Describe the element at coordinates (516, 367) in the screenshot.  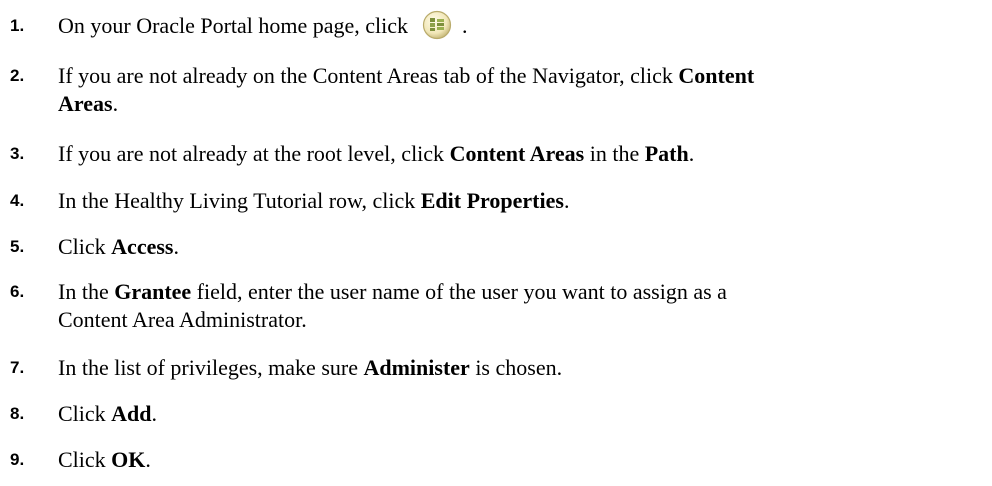
I see `step-text-part: is chosen.` at that location.